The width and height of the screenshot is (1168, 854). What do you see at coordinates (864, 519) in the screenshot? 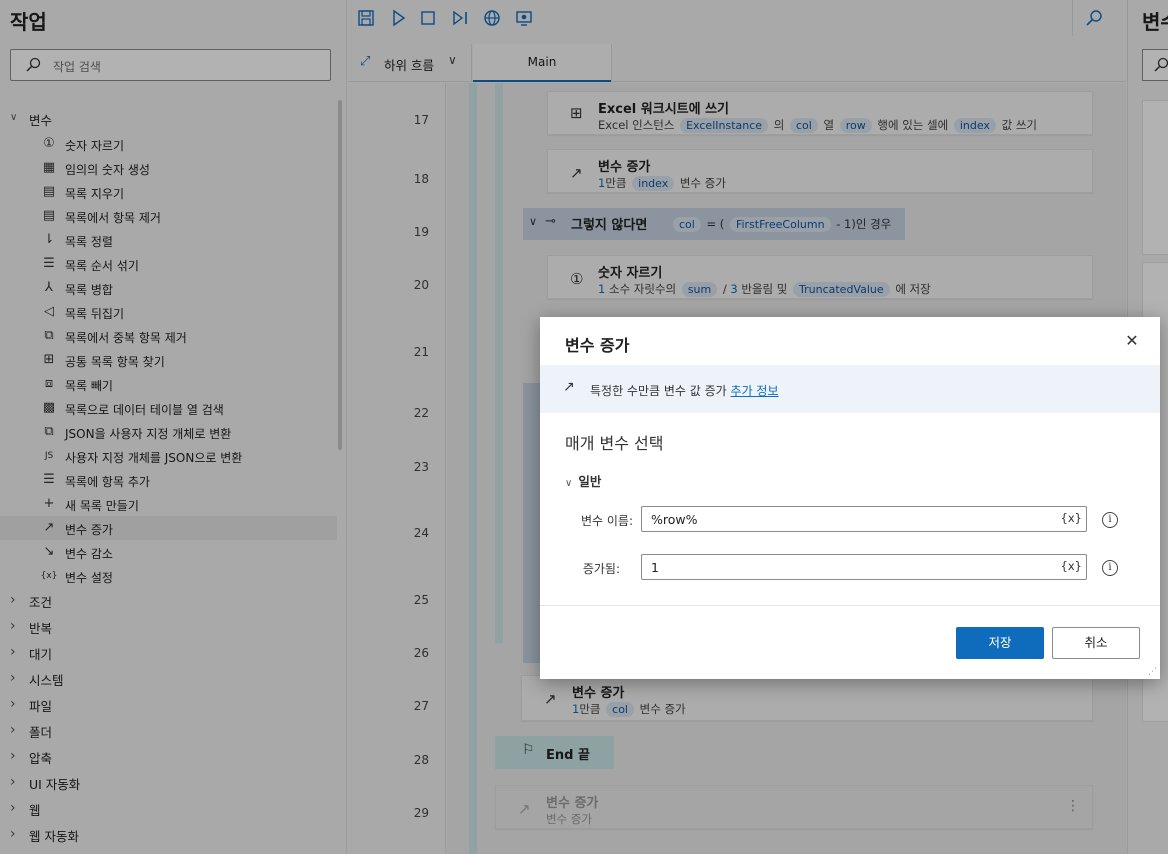
I see `variable-name-input: %row% {x}` at bounding box center [864, 519].